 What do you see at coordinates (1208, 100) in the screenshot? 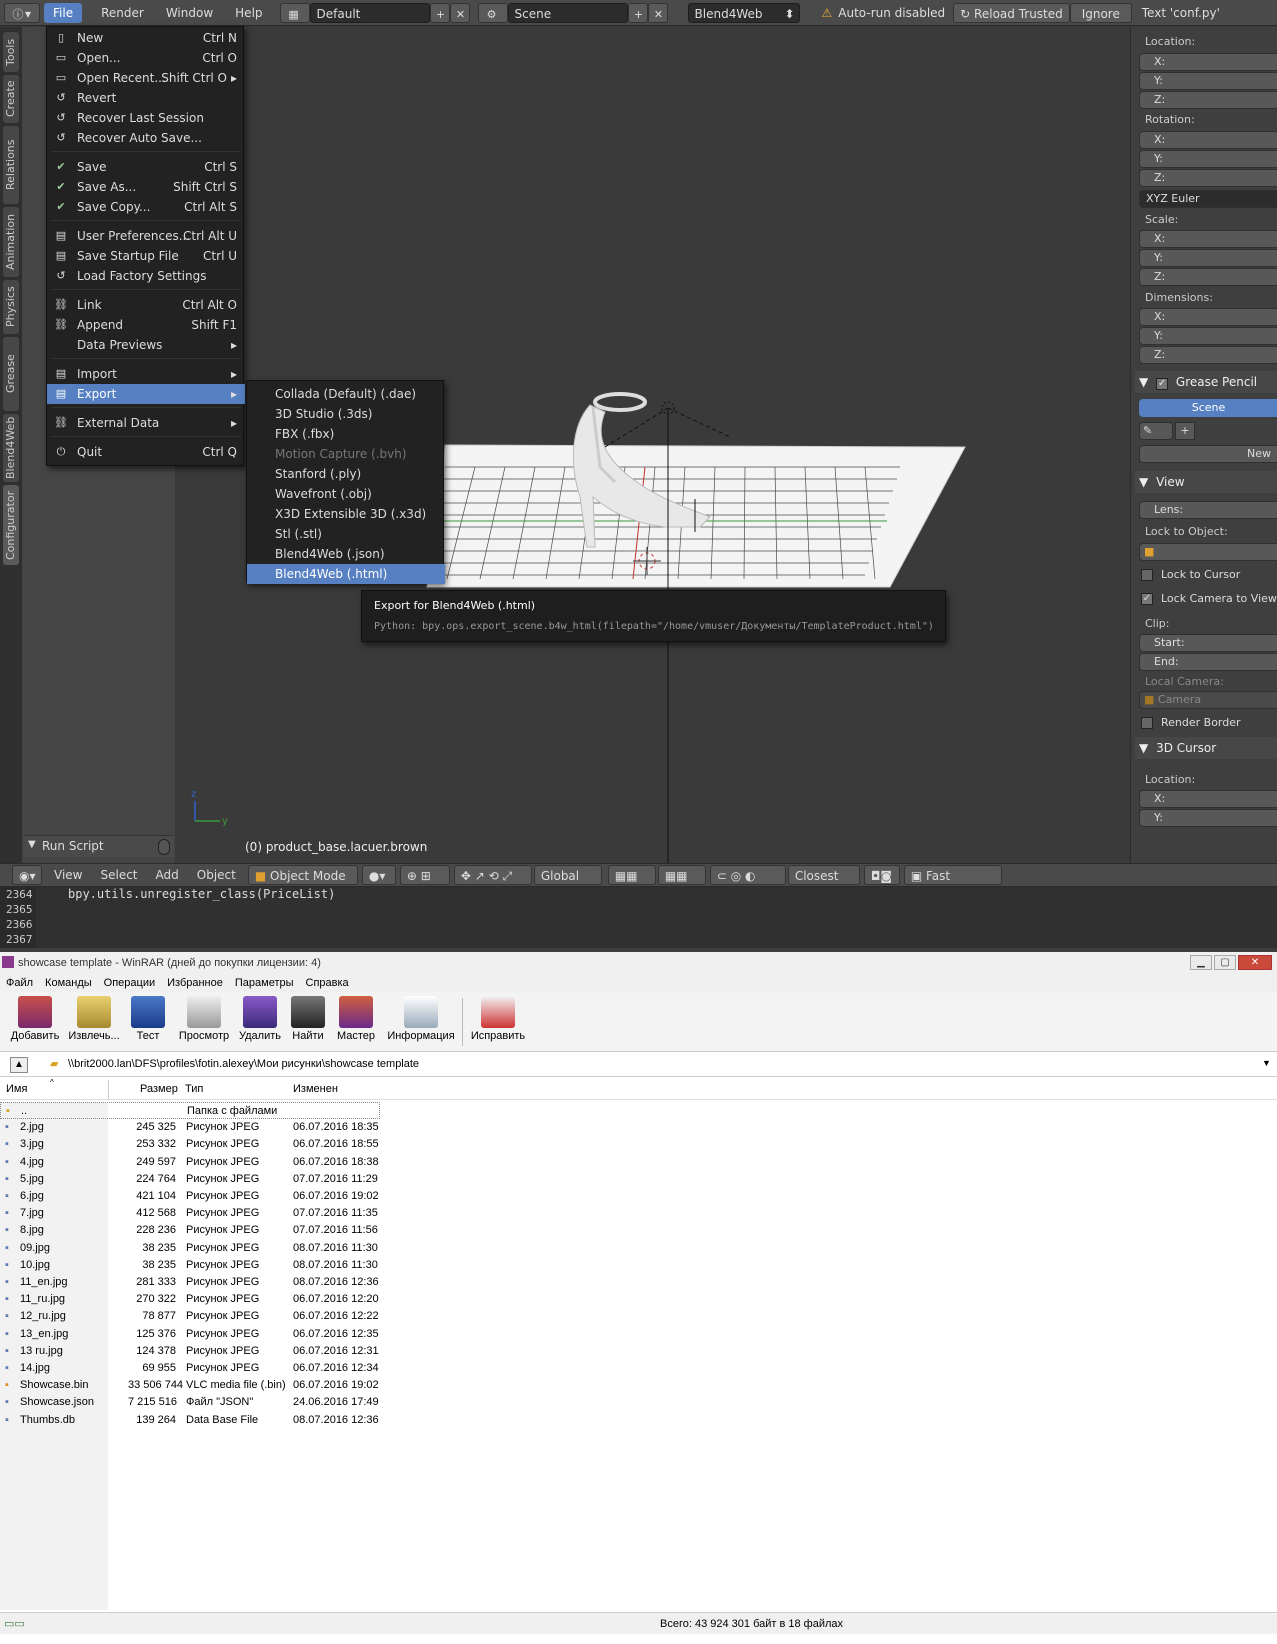
I see `location-z-field: Z:` at bounding box center [1208, 100].